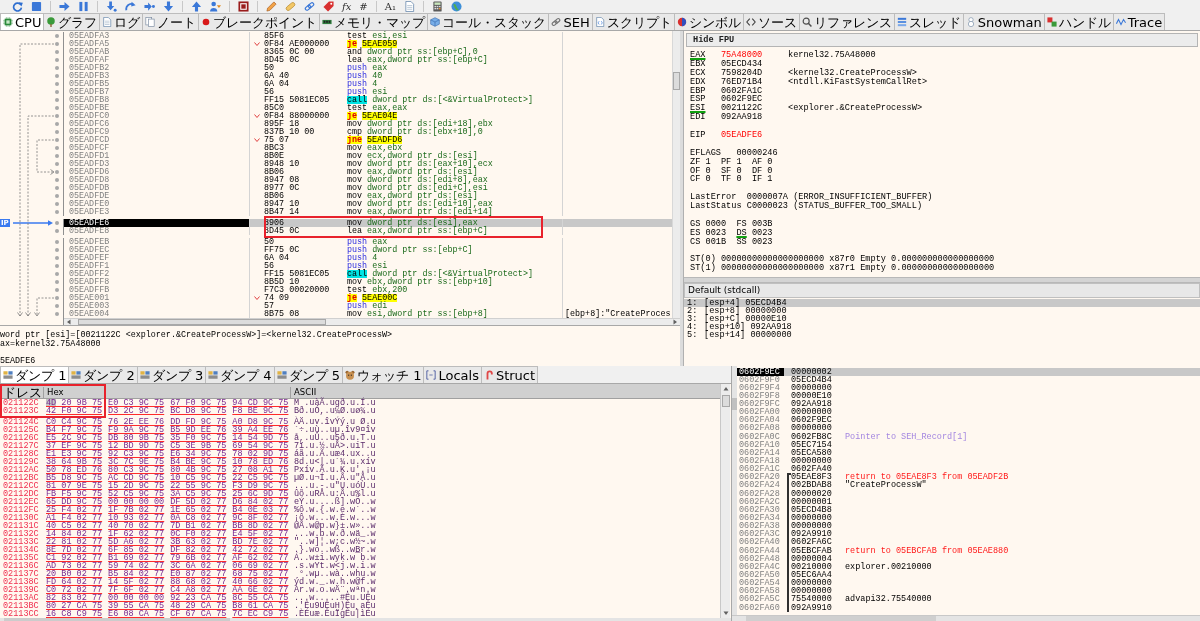 The width and height of the screenshot is (1200, 621). What do you see at coordinates (725, 613) in the screenshot?
I see `triangle-down-icon` at bounding box center [725, 613].